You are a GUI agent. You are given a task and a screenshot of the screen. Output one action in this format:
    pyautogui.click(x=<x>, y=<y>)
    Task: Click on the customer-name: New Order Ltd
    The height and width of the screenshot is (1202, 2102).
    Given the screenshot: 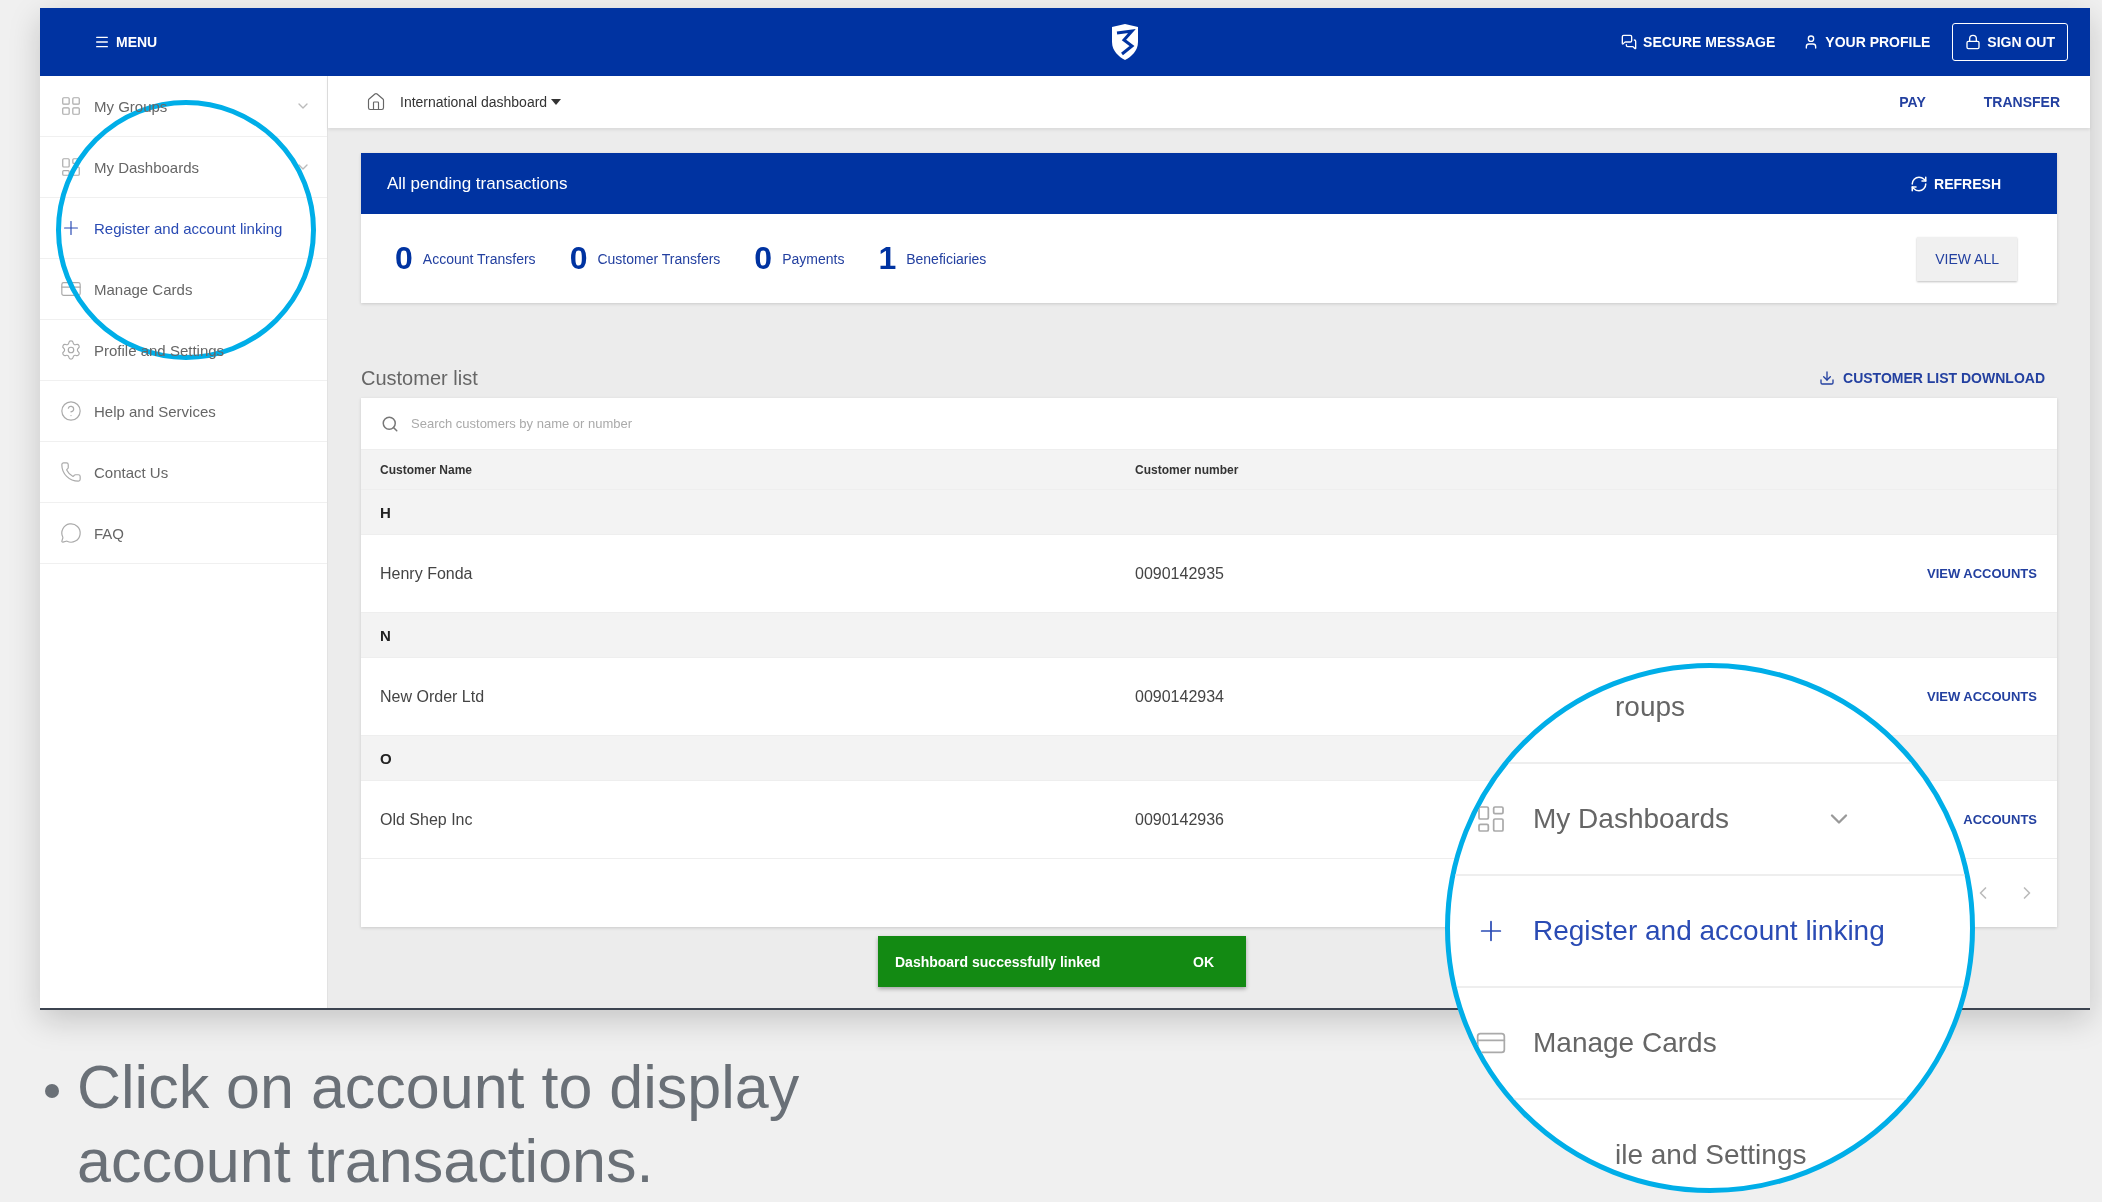 What is the action you would take?
    pyautogui.click(x=432, y=696)
    